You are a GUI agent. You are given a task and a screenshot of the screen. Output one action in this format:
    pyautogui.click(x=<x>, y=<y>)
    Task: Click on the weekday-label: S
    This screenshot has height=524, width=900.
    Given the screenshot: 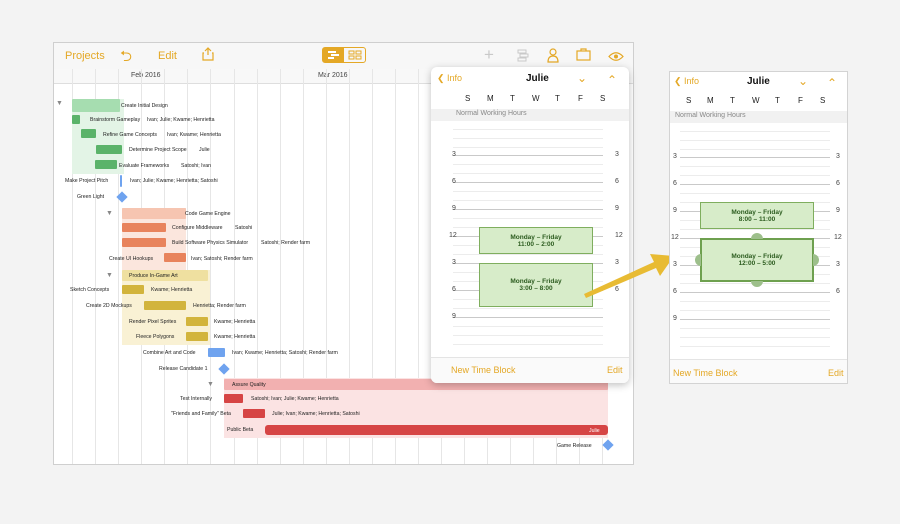 What is the action you would take?
    pyautogui.click(x=689, y=100)
    